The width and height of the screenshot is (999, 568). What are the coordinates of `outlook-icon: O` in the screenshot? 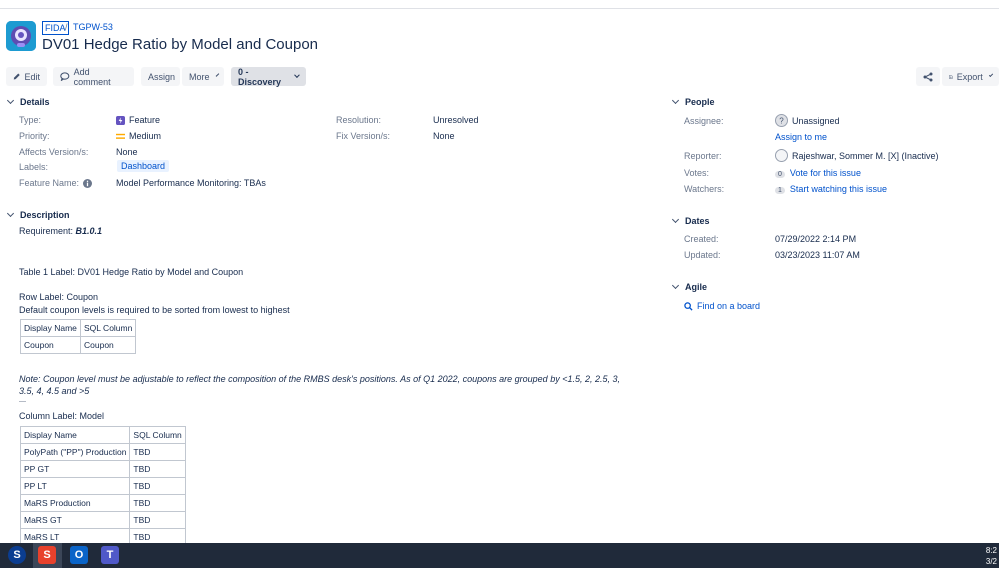 It's located at (79, 555).